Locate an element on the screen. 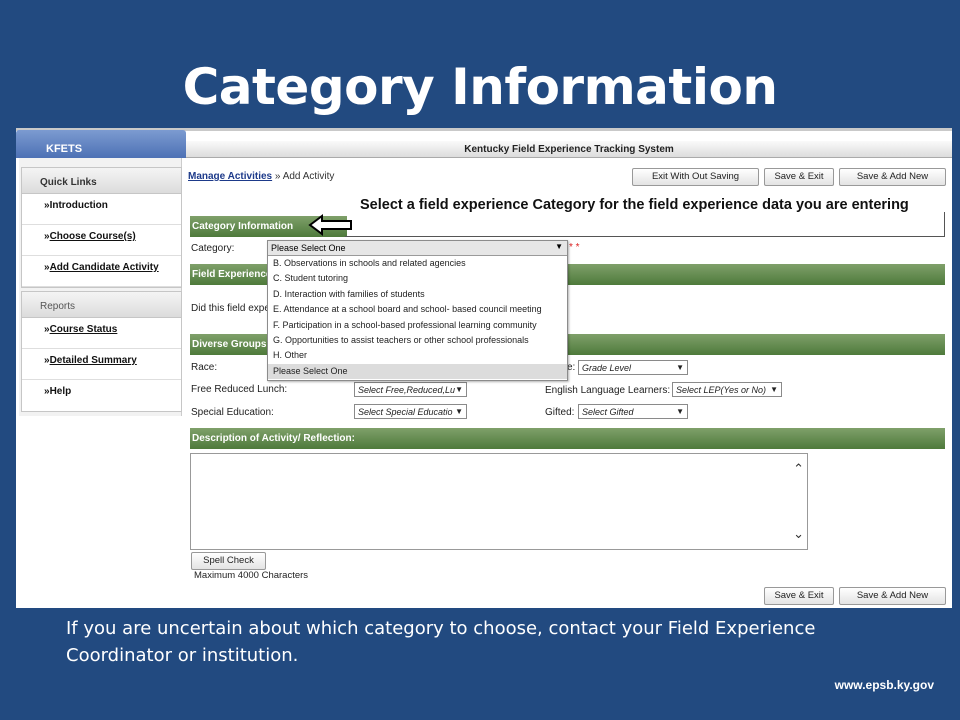 Image resolution: width=960 pixels, height=720 pixels. nav-course-status: »Course Status is located at coordinates (101, 333).